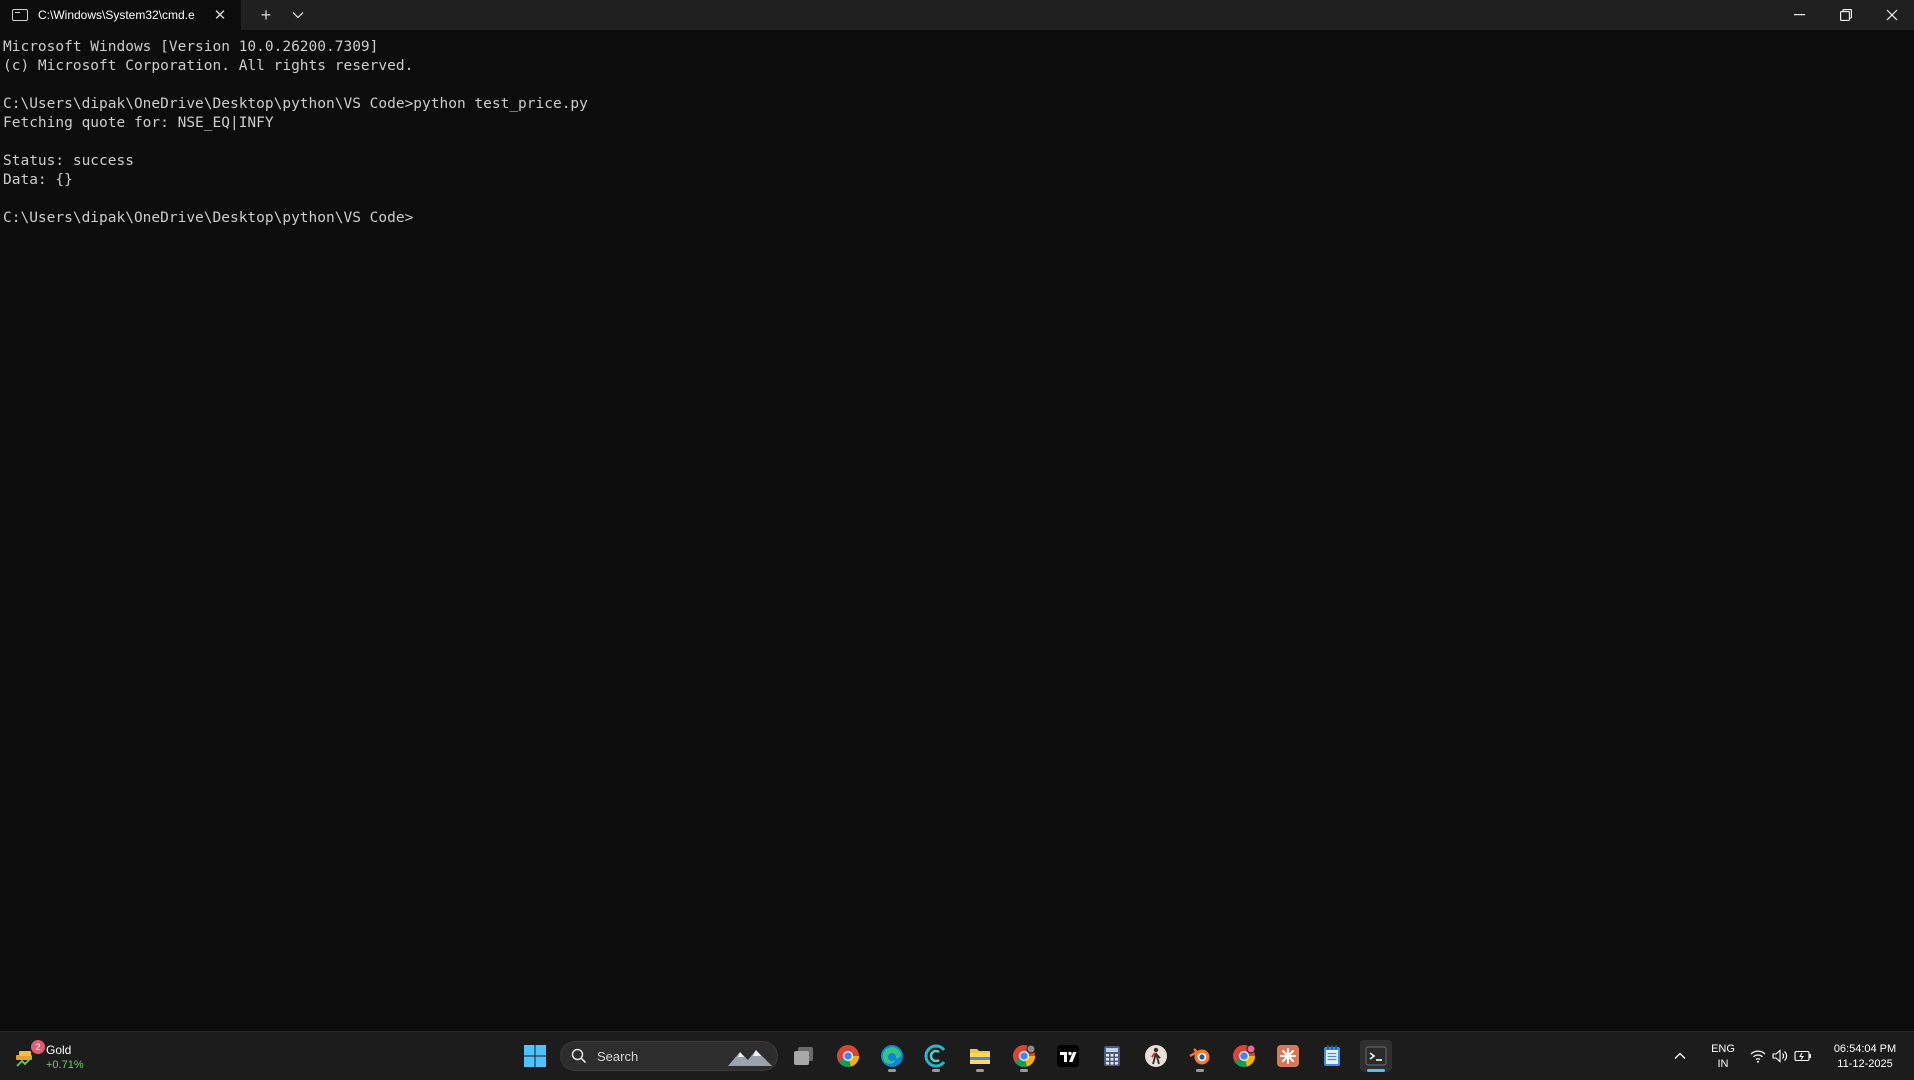 The image size is (1914, 1080). I want to click on folder-icon, so click(980, 1056).